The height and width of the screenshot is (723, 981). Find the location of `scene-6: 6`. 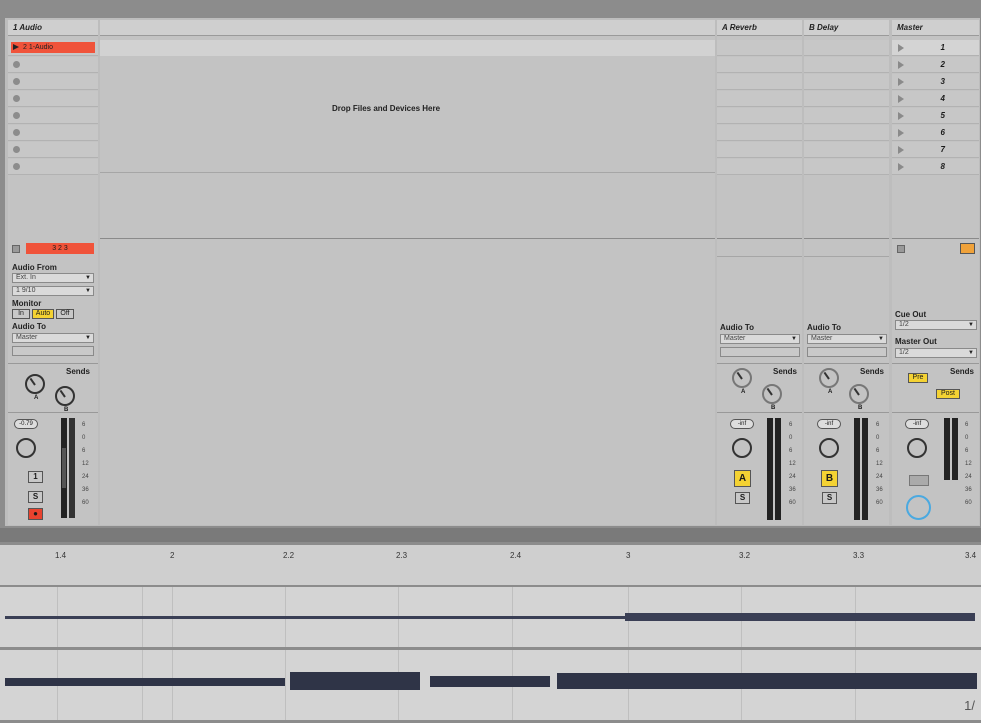

scene-6: 6 is located at coordinates (935, 133).